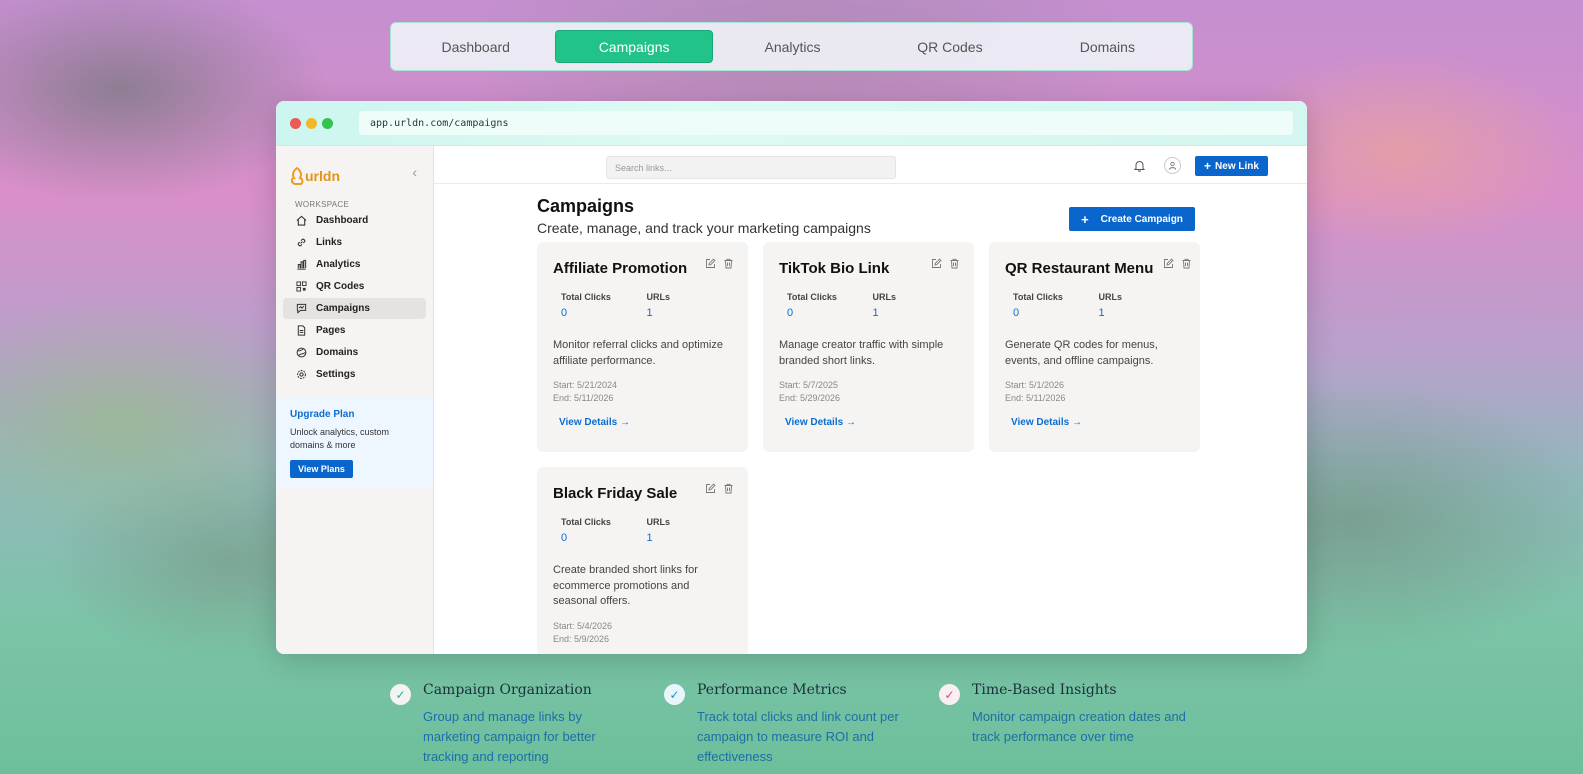 The image size is (1583, 774). I want to click on new-link-label: New Link, so click(1237, 166).